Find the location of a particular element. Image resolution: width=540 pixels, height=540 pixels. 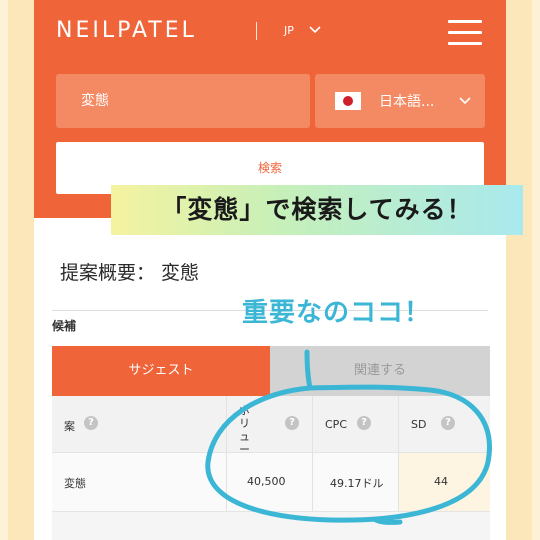

column-header-sd: SD ? is located at coordinates (444, 424).